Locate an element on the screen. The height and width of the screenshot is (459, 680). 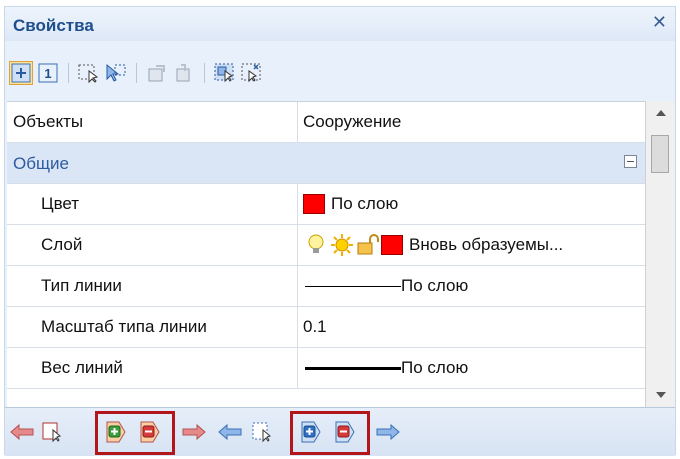
property-row-color: Цвет По слою is located at coordinates (326, 204).